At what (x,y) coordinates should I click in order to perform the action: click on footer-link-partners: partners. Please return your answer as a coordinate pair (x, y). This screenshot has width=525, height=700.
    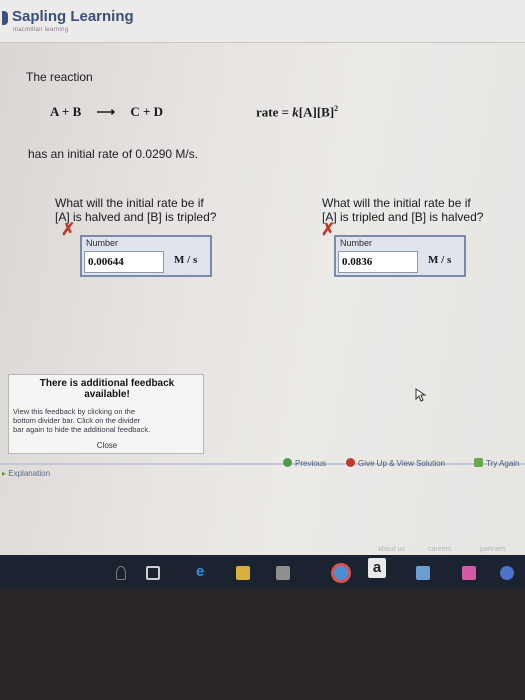
    Looking at the image, I should click on (493, 549).